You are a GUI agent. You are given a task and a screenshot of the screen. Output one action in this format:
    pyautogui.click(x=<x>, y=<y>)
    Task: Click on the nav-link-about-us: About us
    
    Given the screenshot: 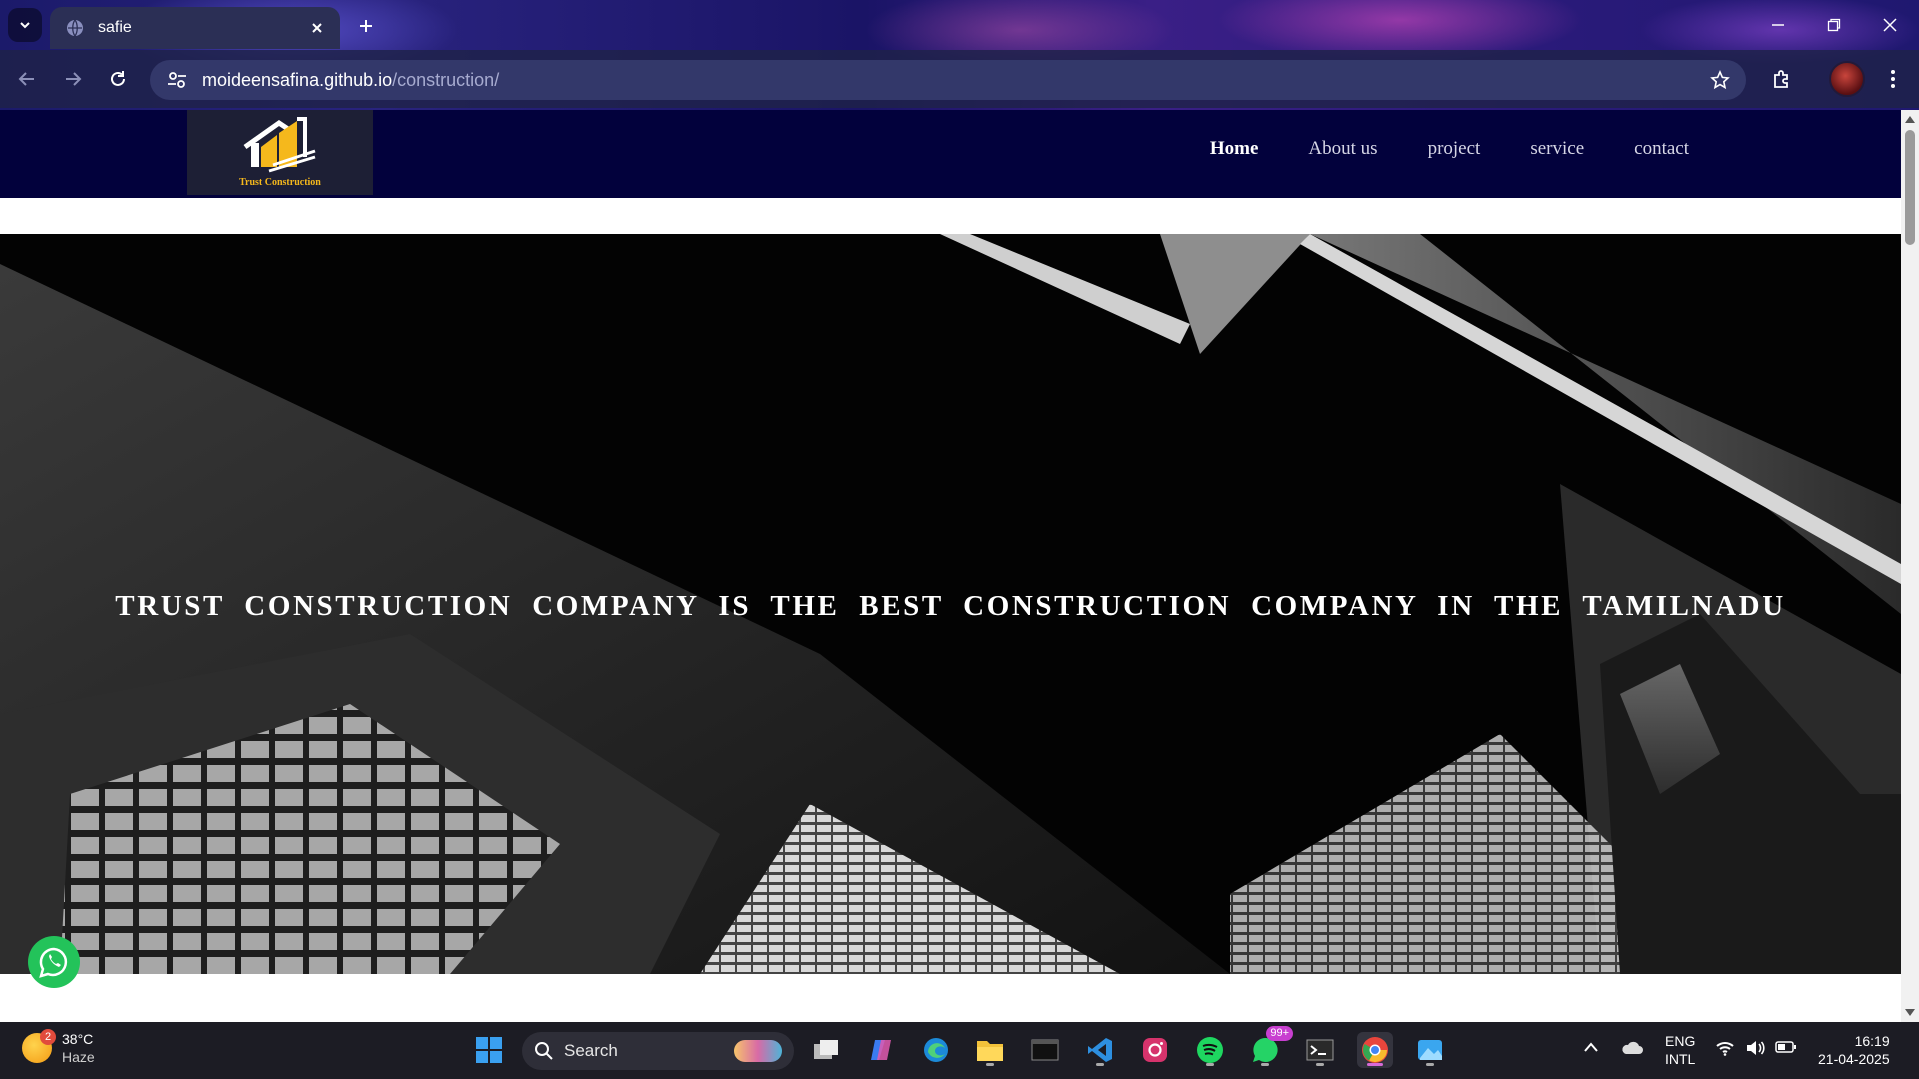 What is the action you would take?
    pyautogui.click(x=1342, y=149)
    